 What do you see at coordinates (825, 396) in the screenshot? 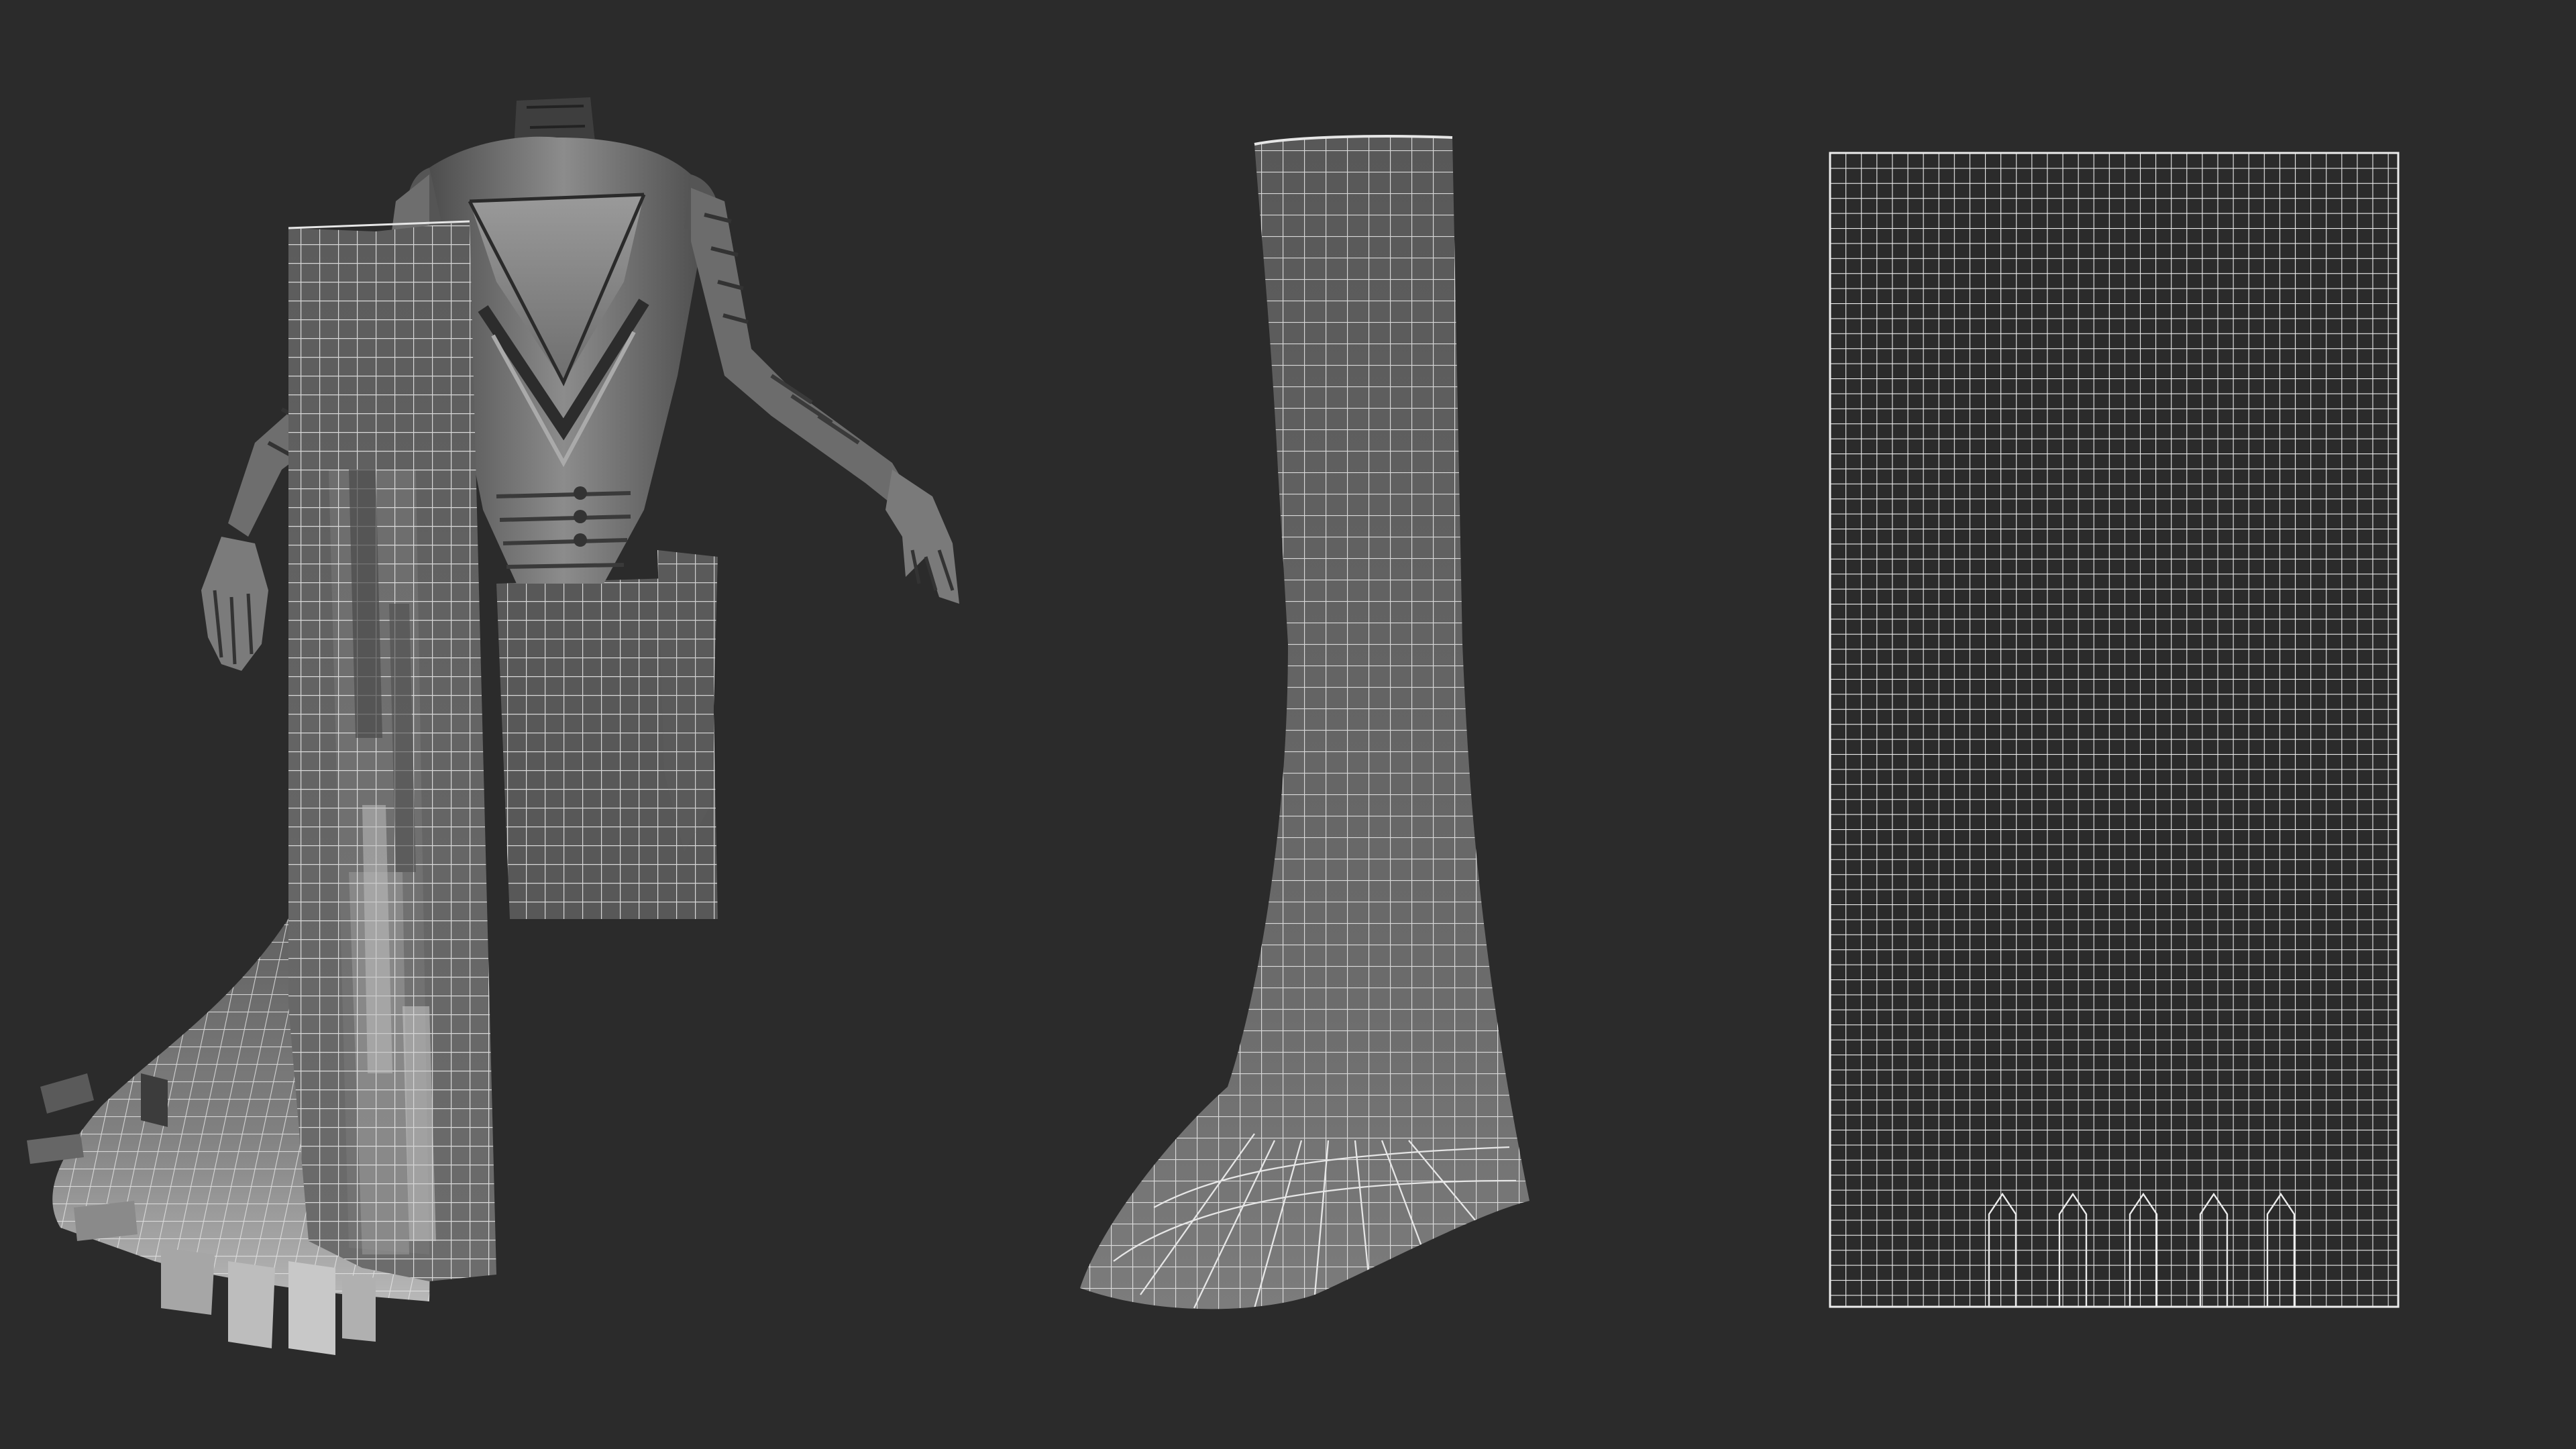
I see `left-arm` at bounding box center [825, 396].